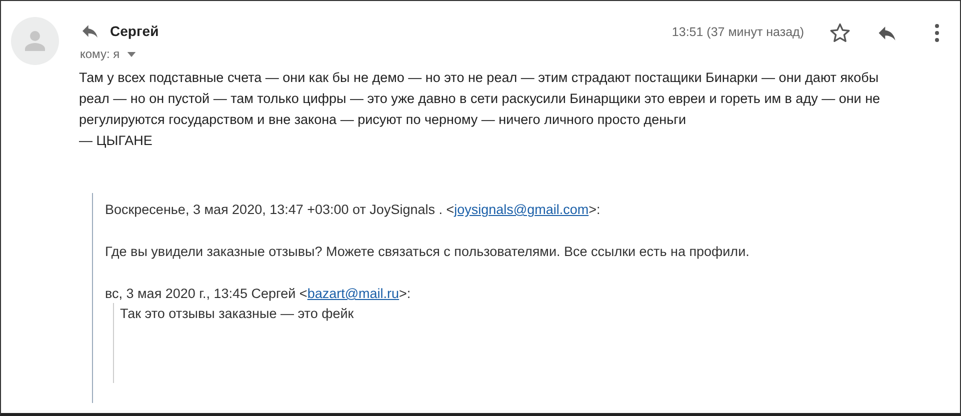  I want to click on recipient-label: кому: я, so click(100, 54).